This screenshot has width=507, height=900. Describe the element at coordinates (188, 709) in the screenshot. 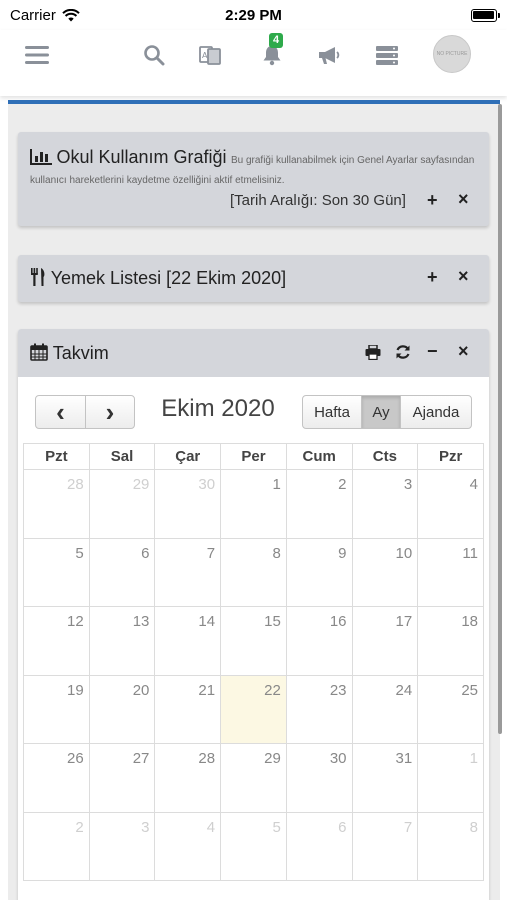

I see `day-cell: 21` at that location.